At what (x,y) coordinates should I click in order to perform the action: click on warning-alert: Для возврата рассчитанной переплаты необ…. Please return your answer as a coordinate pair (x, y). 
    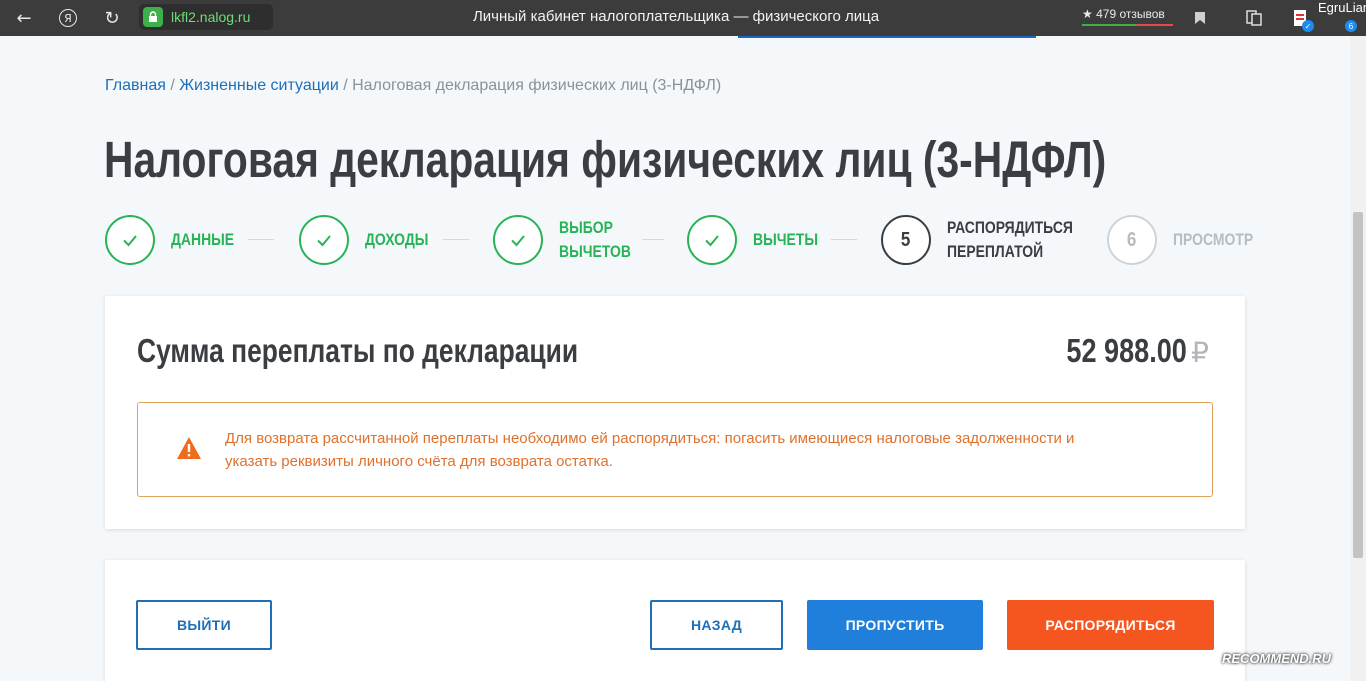
    Looking at the image, I should click on (675, 449).